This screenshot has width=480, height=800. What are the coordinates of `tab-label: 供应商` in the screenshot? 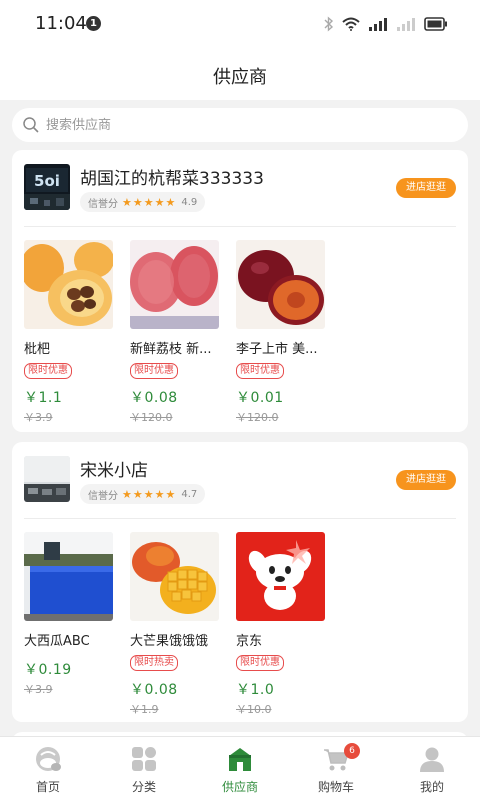 It's located at (239, 787).